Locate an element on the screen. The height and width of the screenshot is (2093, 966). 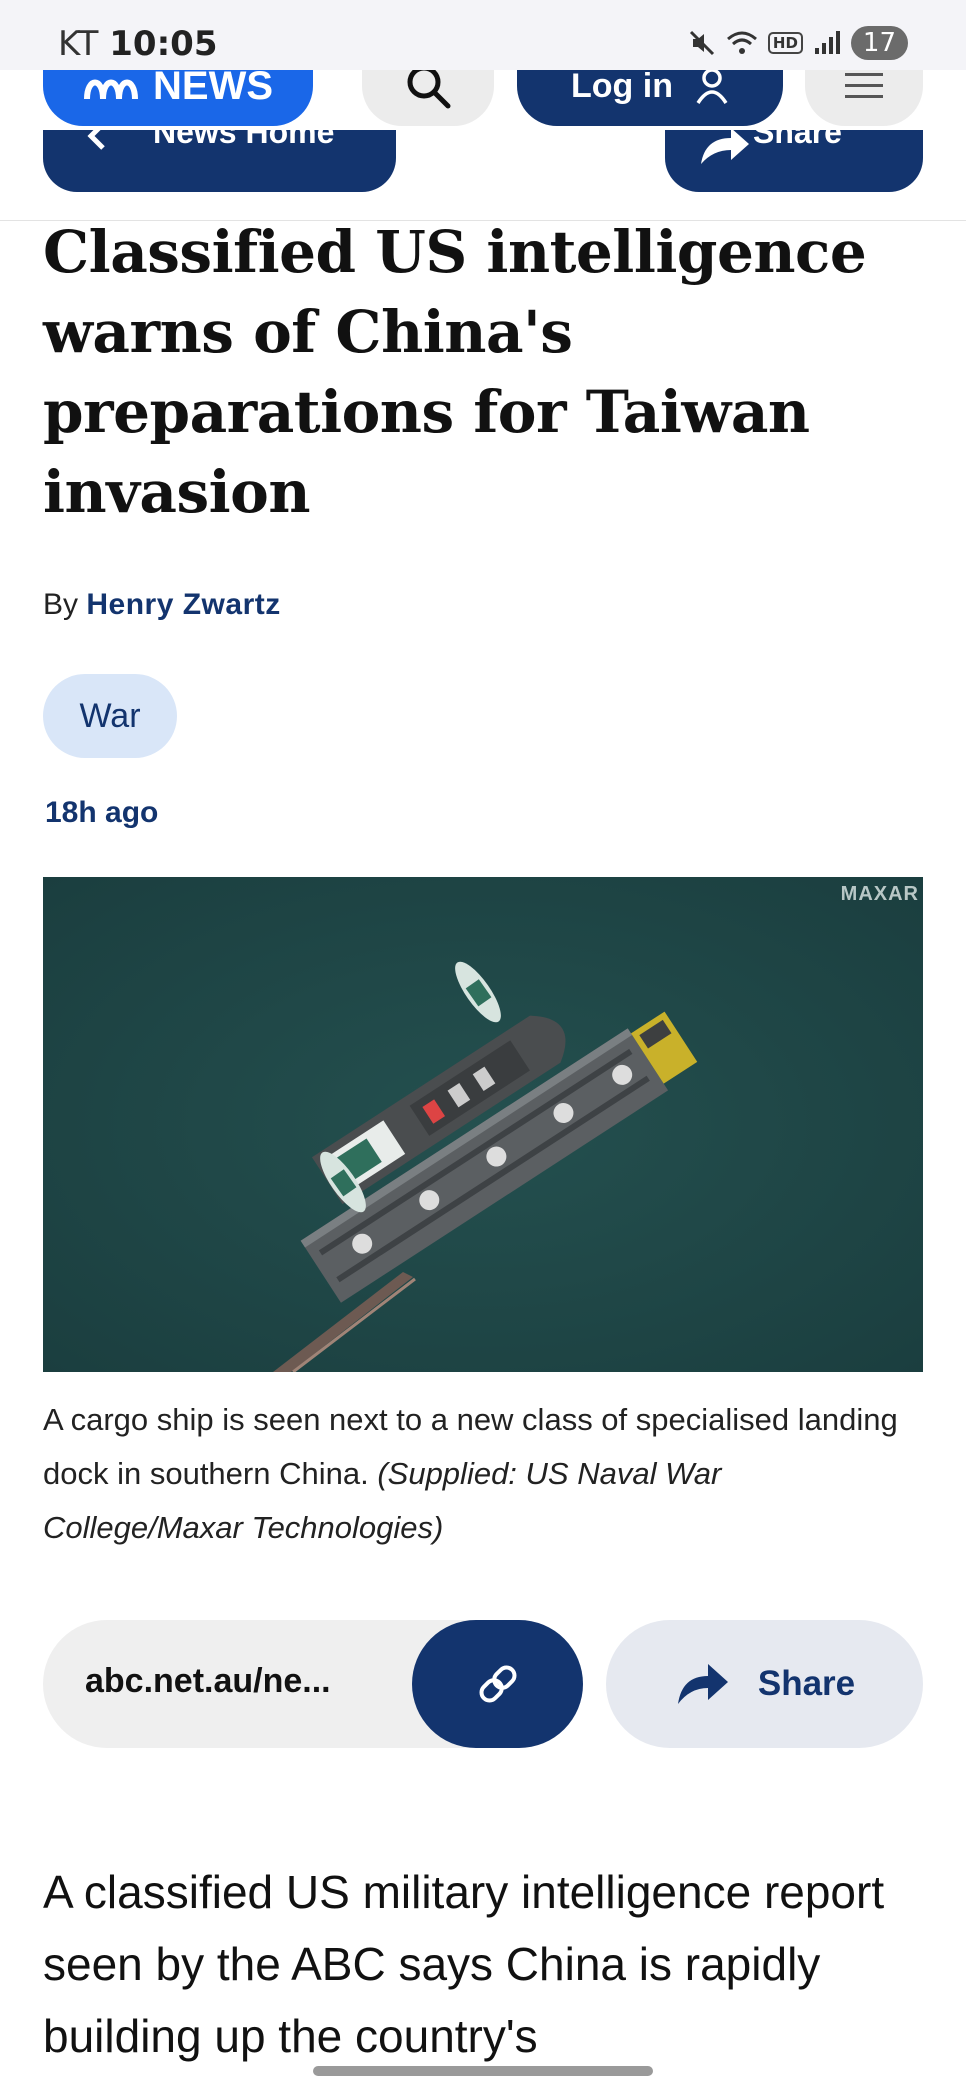
logo-text: NEWS is located at coordinates (213, 85).